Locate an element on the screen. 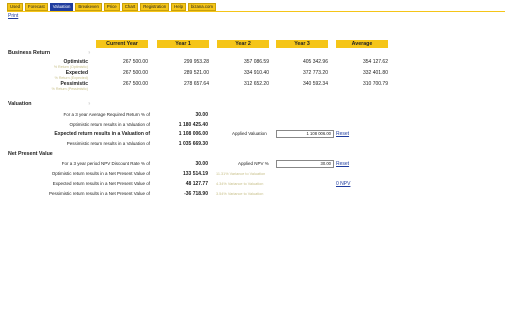 This screenshot has height=320, width=512. column-header-year-1: Year 1 is located at coordinates (183, 44).